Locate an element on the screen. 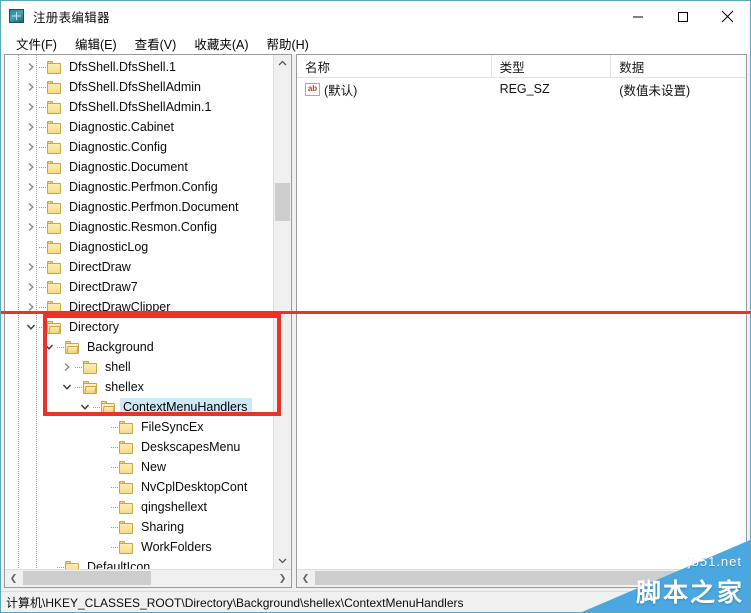  tree-item-label: WorkFolders is located at coordinates (176, 547).